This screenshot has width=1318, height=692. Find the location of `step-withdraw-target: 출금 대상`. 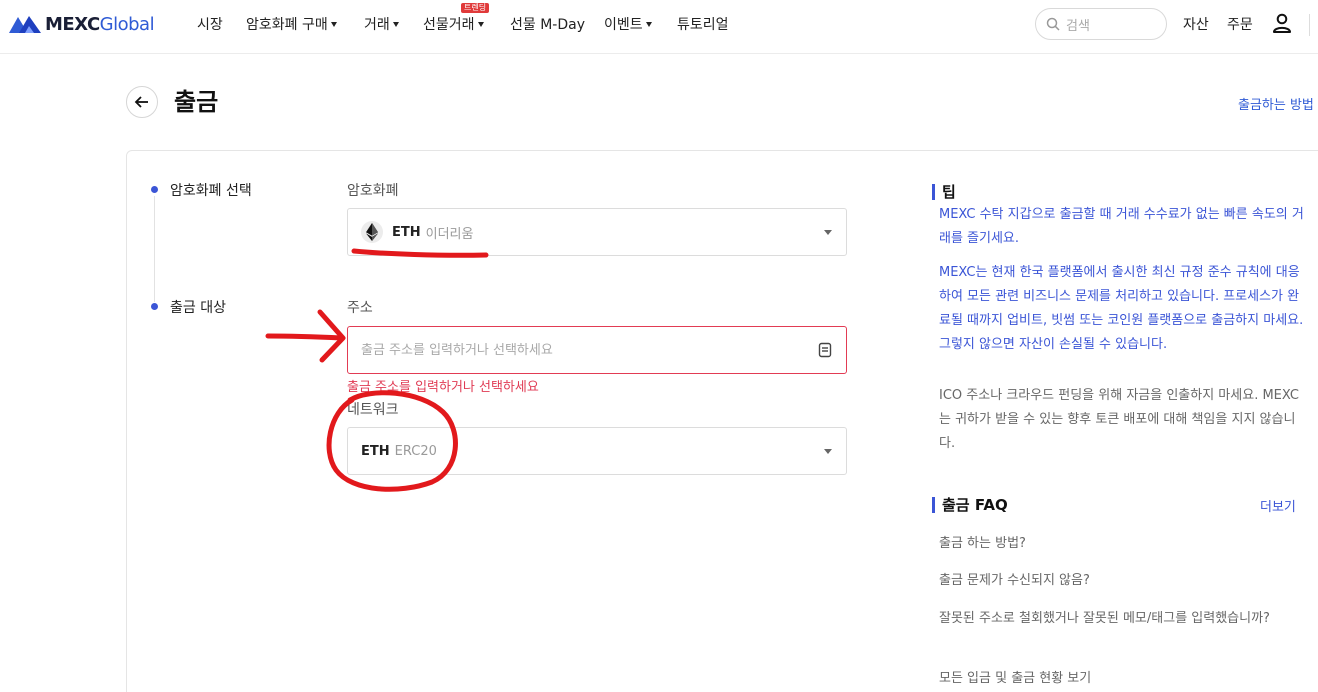

step-withdraw-target: 출금 대상 is located at coordinates (198, 308).